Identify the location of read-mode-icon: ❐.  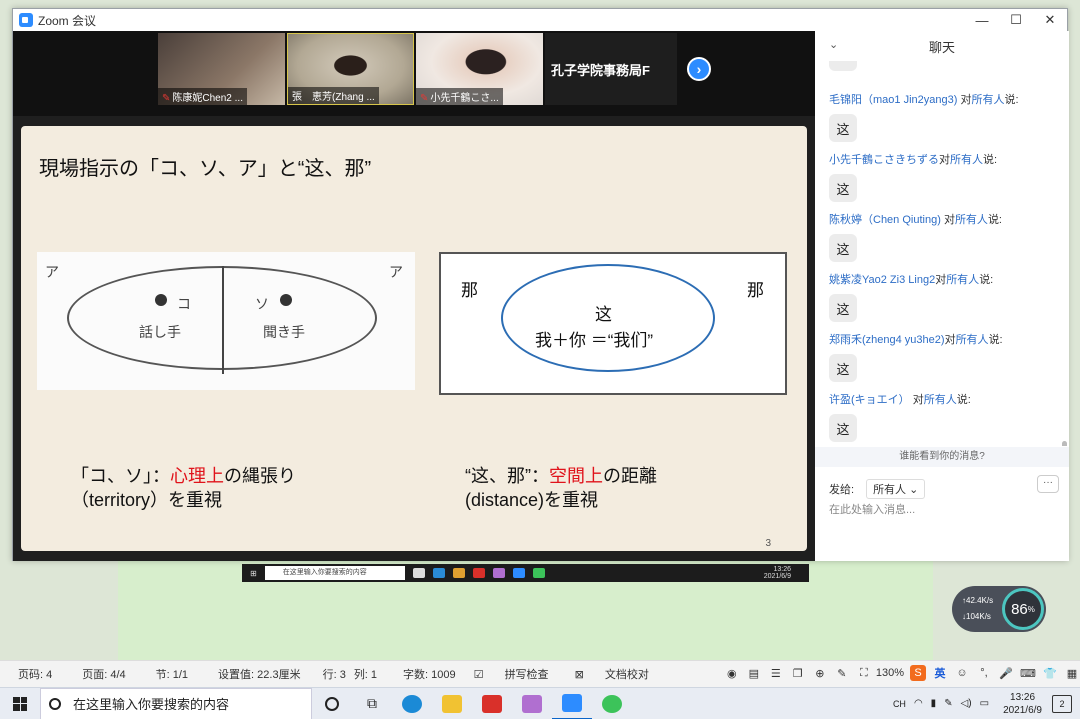
(798, 673).